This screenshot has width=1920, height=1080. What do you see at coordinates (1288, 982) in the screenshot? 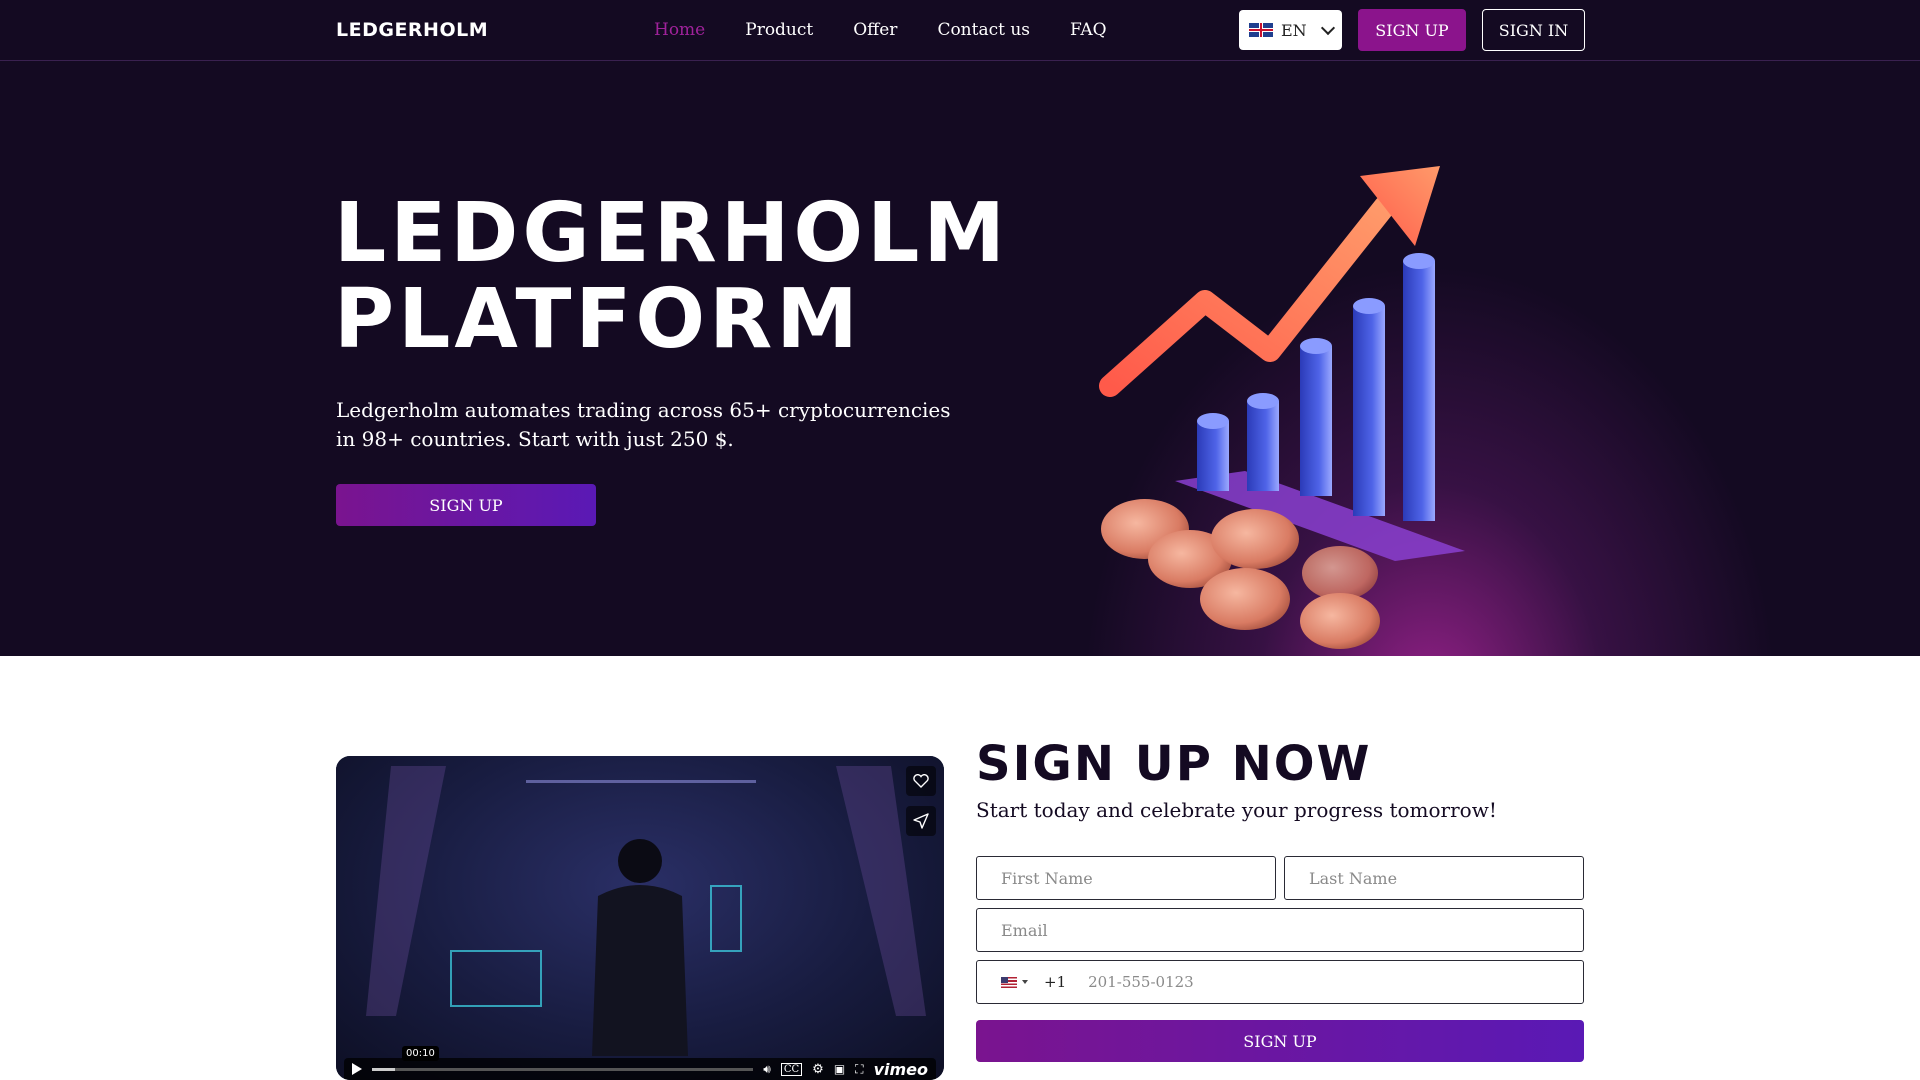
I see `phone-input` at bounding box center [1288, 982].